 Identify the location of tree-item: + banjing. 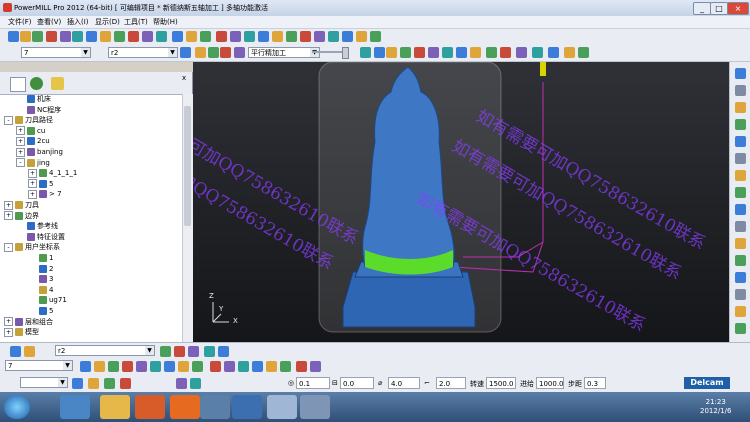
(39, 152).